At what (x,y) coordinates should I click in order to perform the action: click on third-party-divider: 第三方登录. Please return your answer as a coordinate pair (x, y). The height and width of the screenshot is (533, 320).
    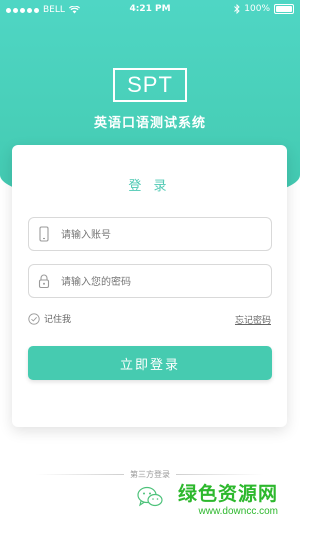
    Looking at the image, I should click on (150, 474).